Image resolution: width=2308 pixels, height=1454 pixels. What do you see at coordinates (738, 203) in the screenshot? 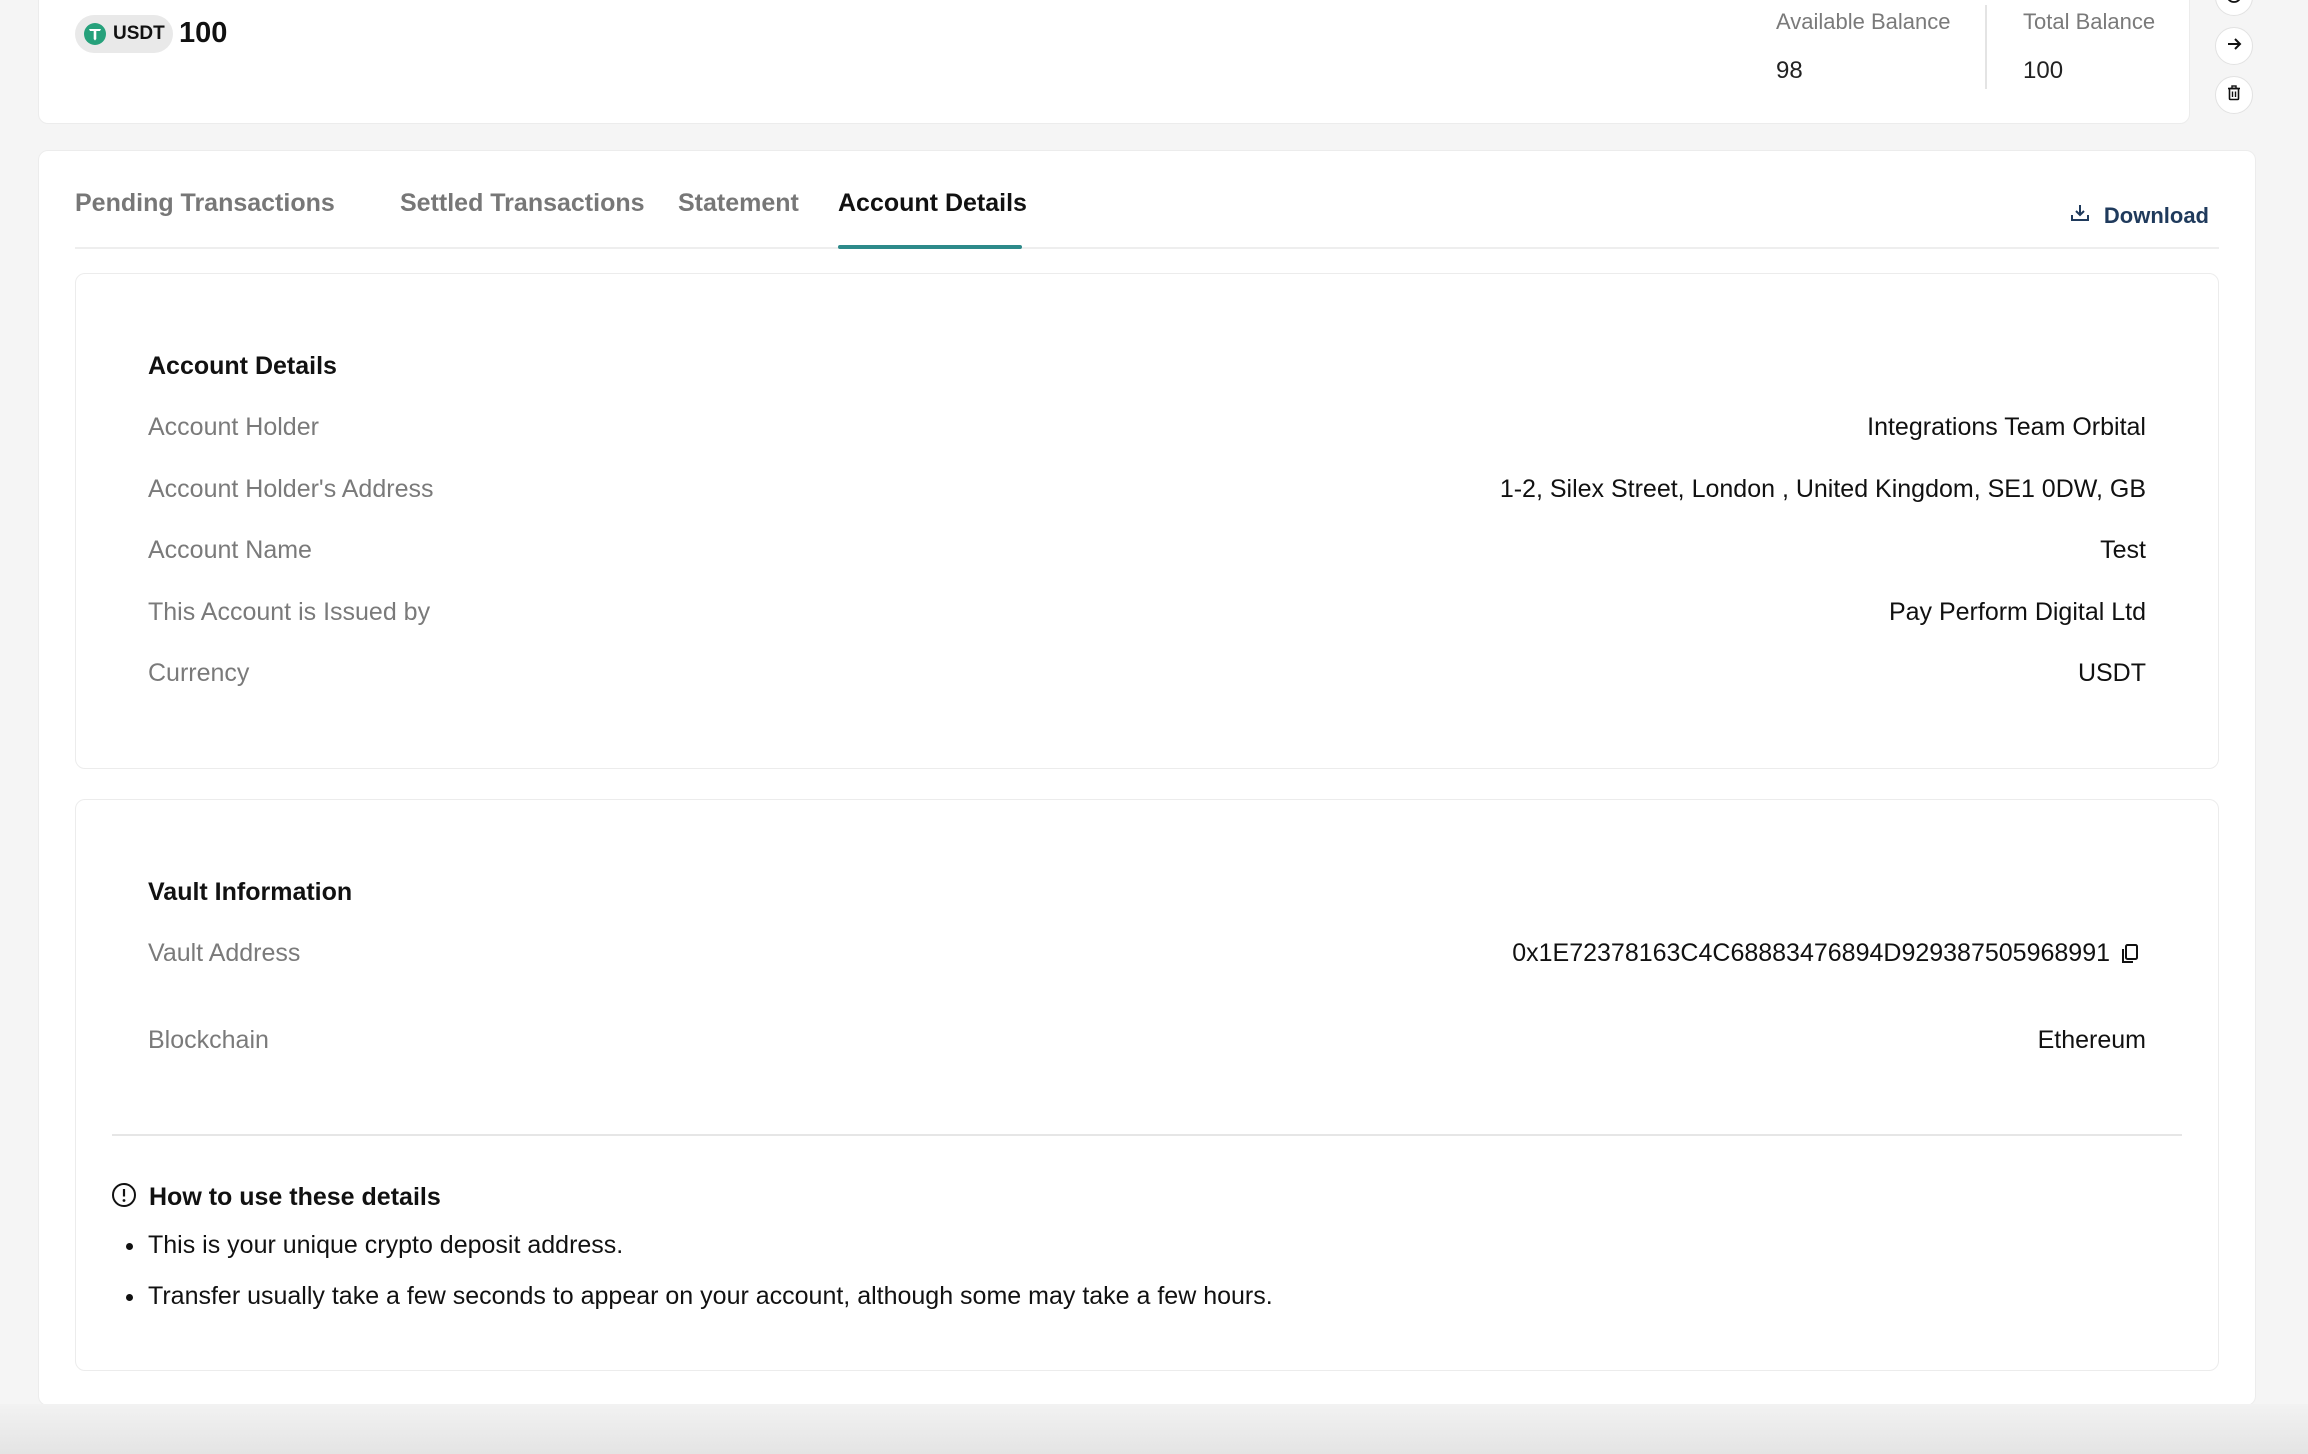
I see `tab-statement: Statement` at bounding box center [738, 203].